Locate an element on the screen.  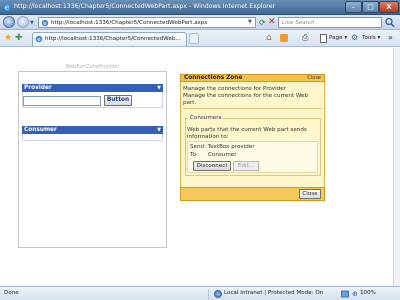
maximize-button: □ is located at coordinates (370, 7).